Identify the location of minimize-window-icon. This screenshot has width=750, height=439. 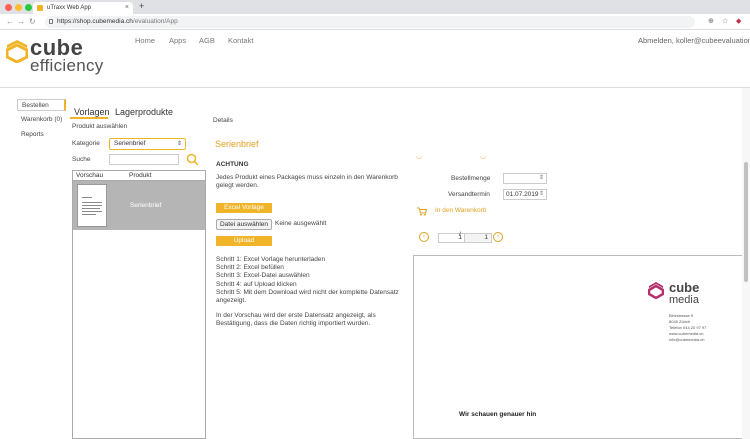
(18, 7).